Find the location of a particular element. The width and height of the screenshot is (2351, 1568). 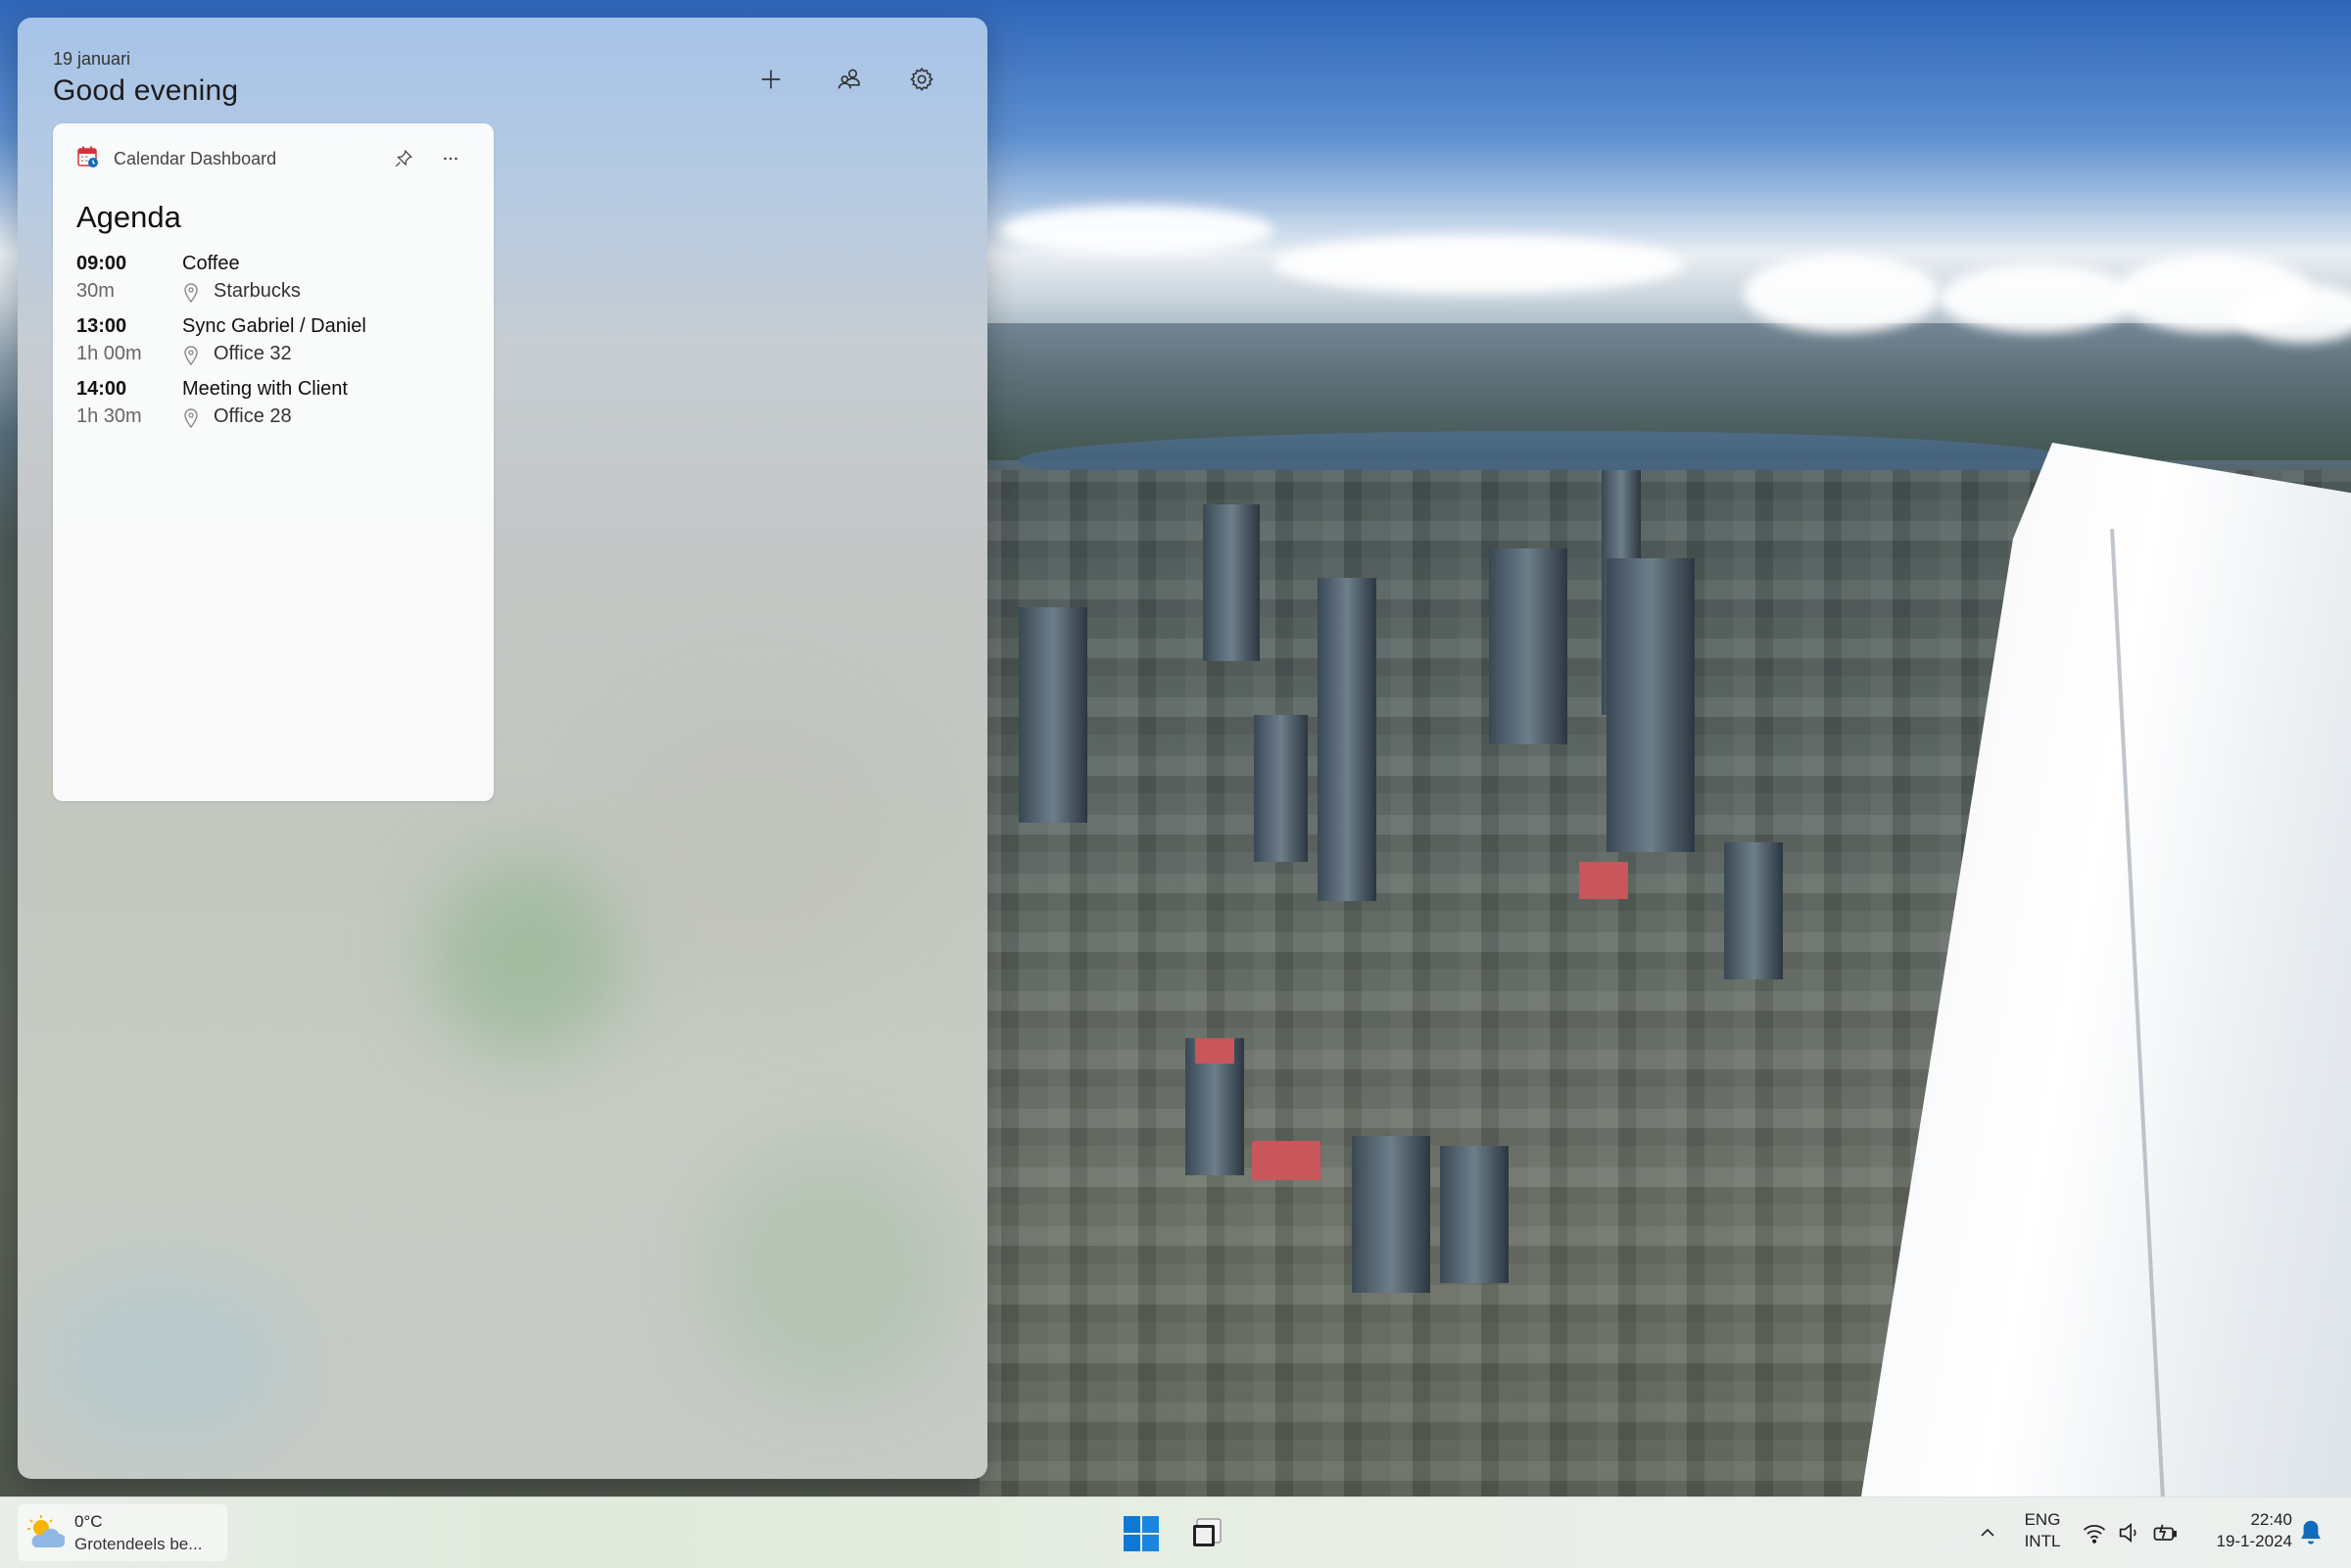

gear-icon is located at coordinates (922, 80).